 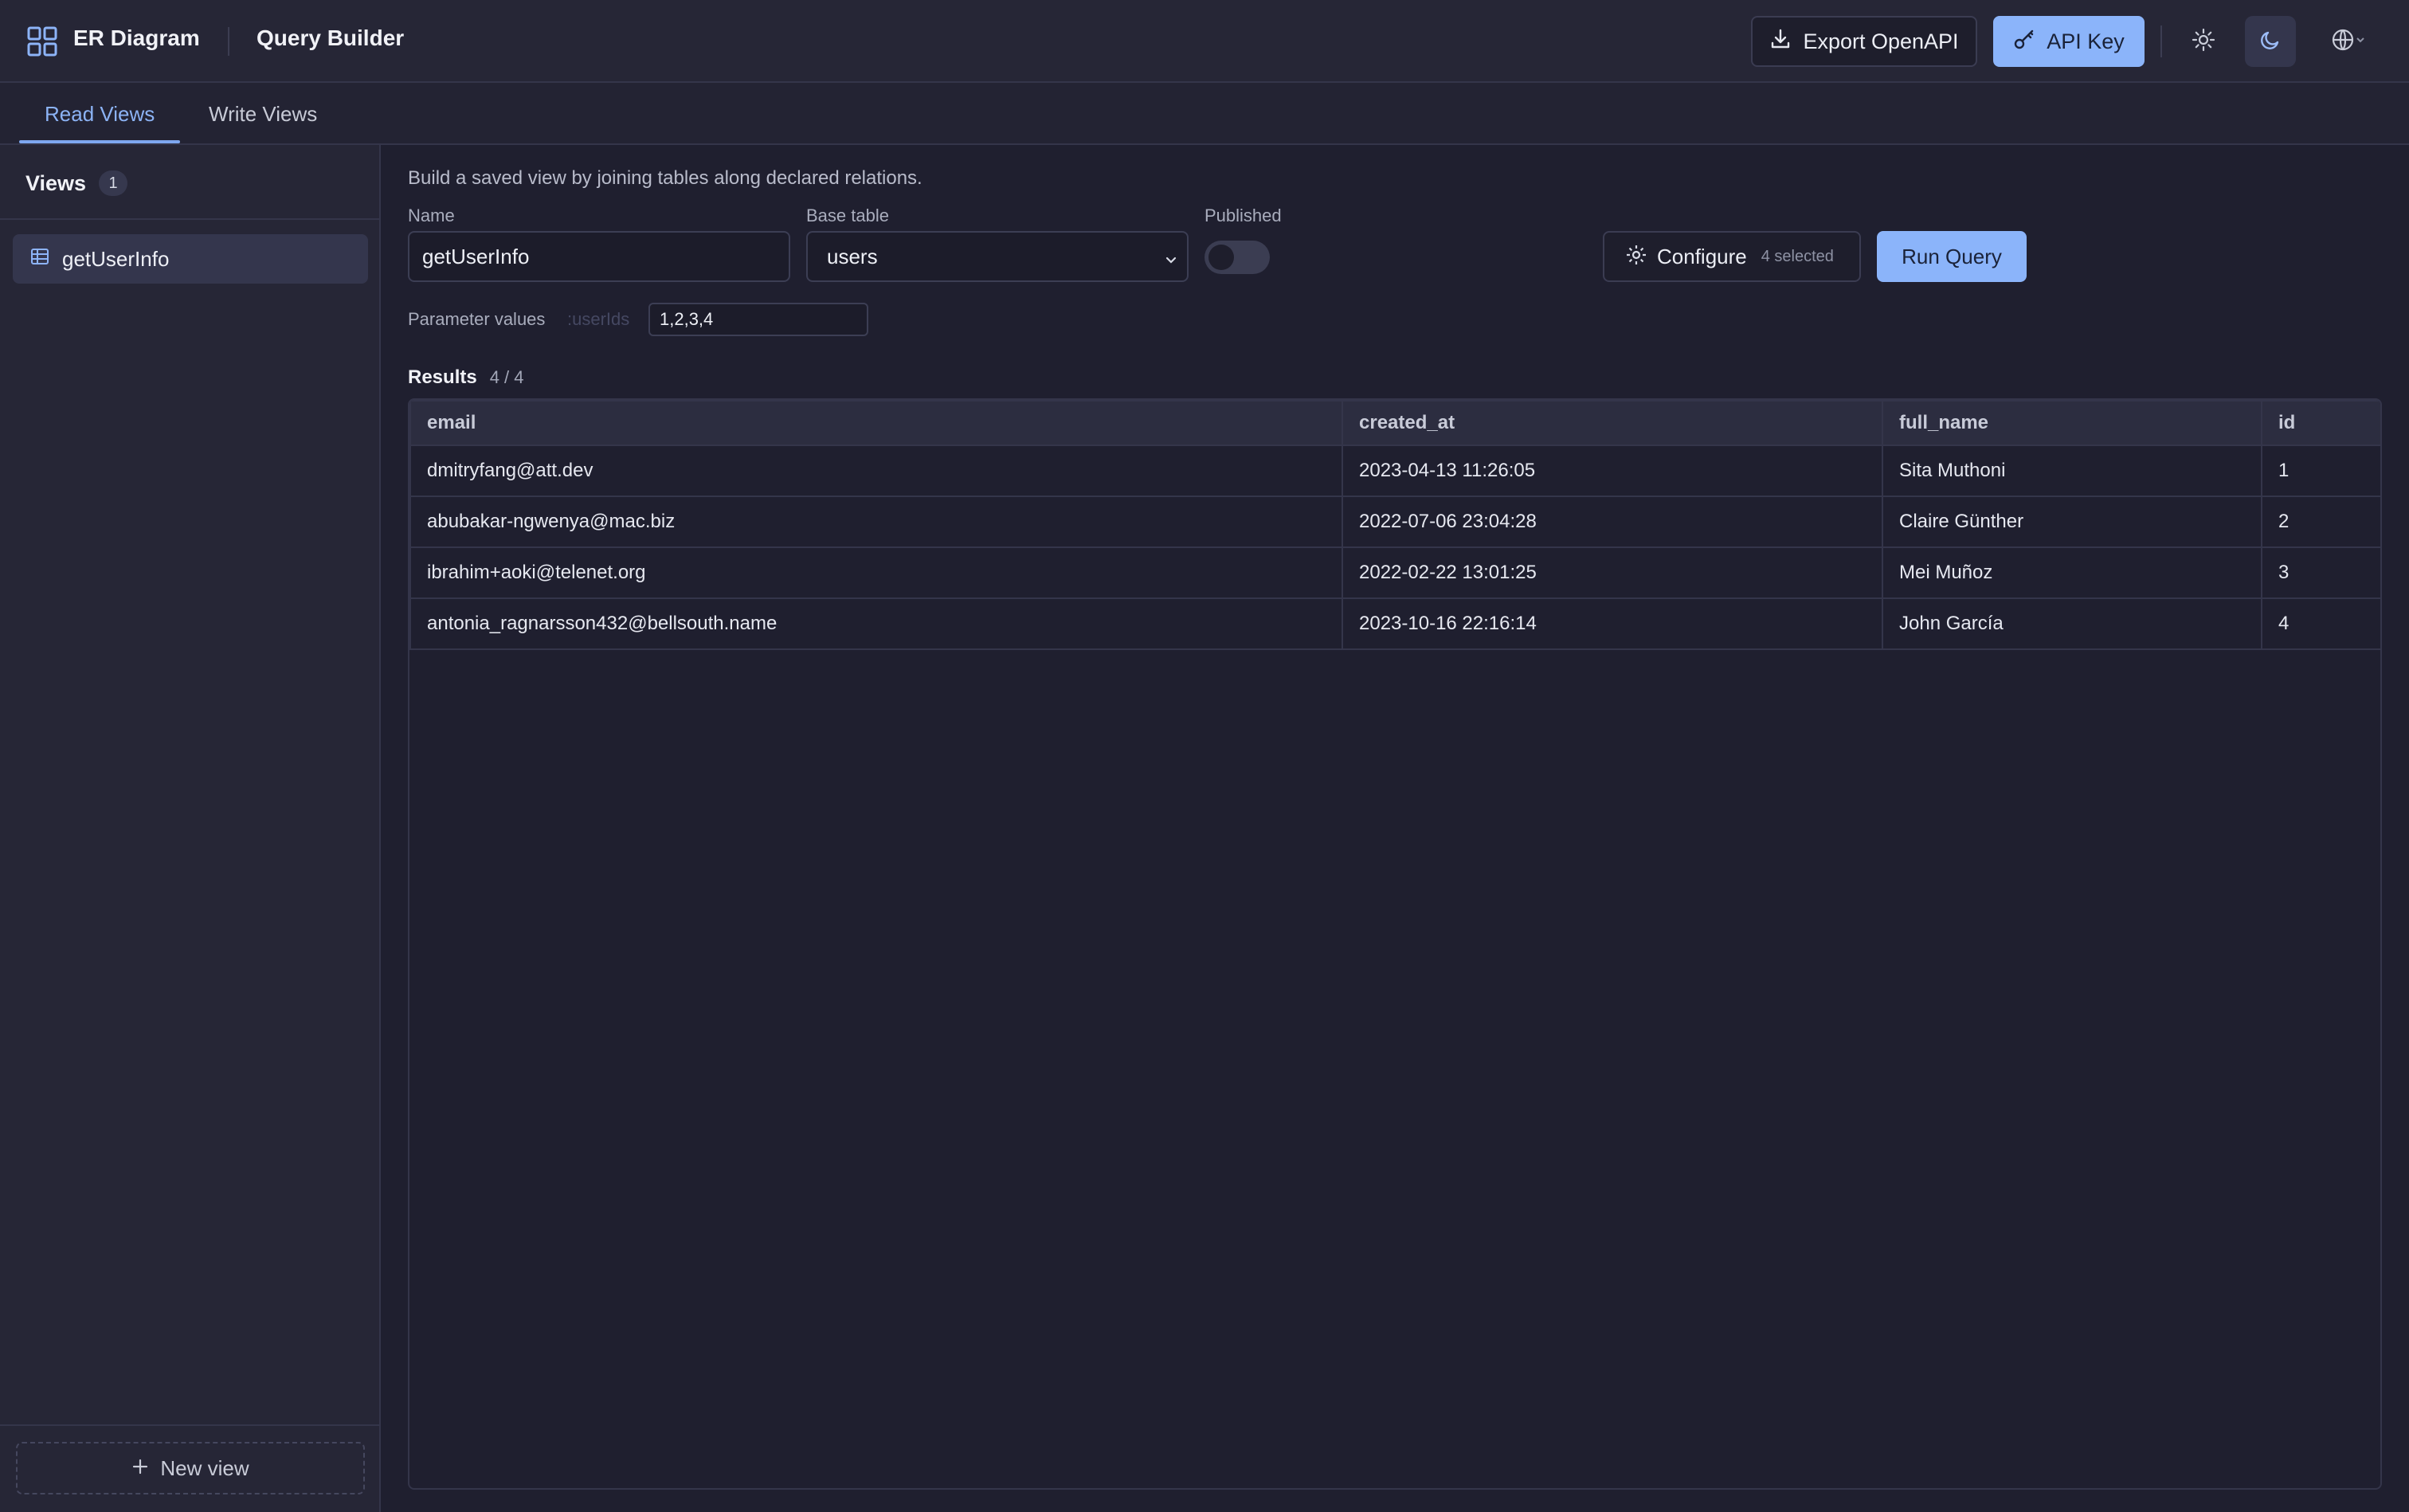 What do you see at coordinates (1881, 41) in the screenshot?
I see `export-openapi-label: Export OpenAPI` at bounding box center [1881, 41].